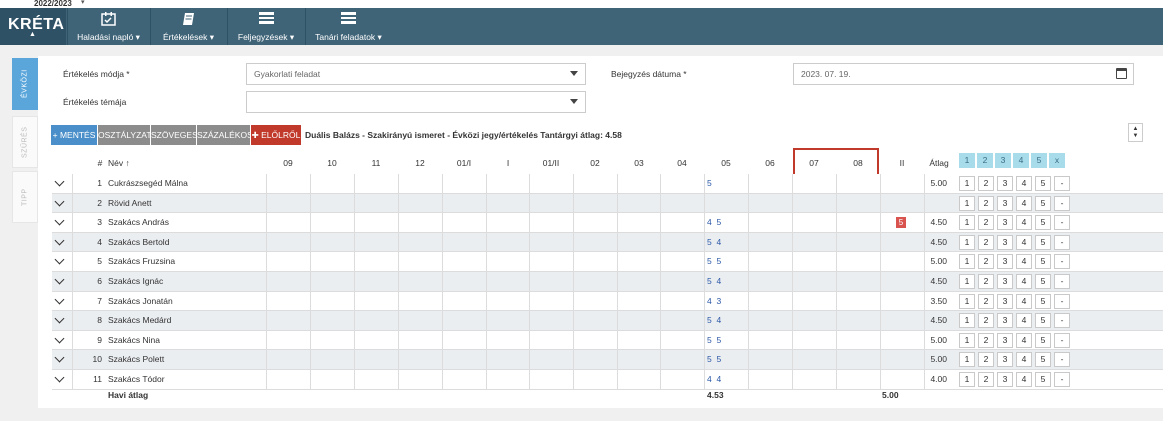  I want to click on topic-select, so click(416, 102).